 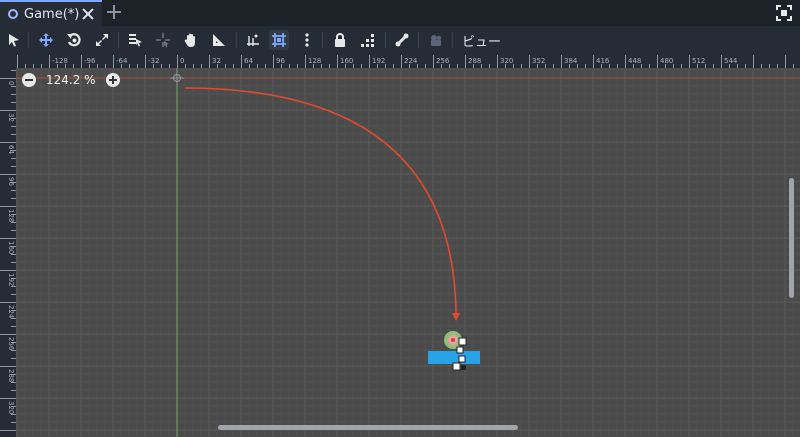 I want to click on zoom-out-icon, so click(x=29, y=80).